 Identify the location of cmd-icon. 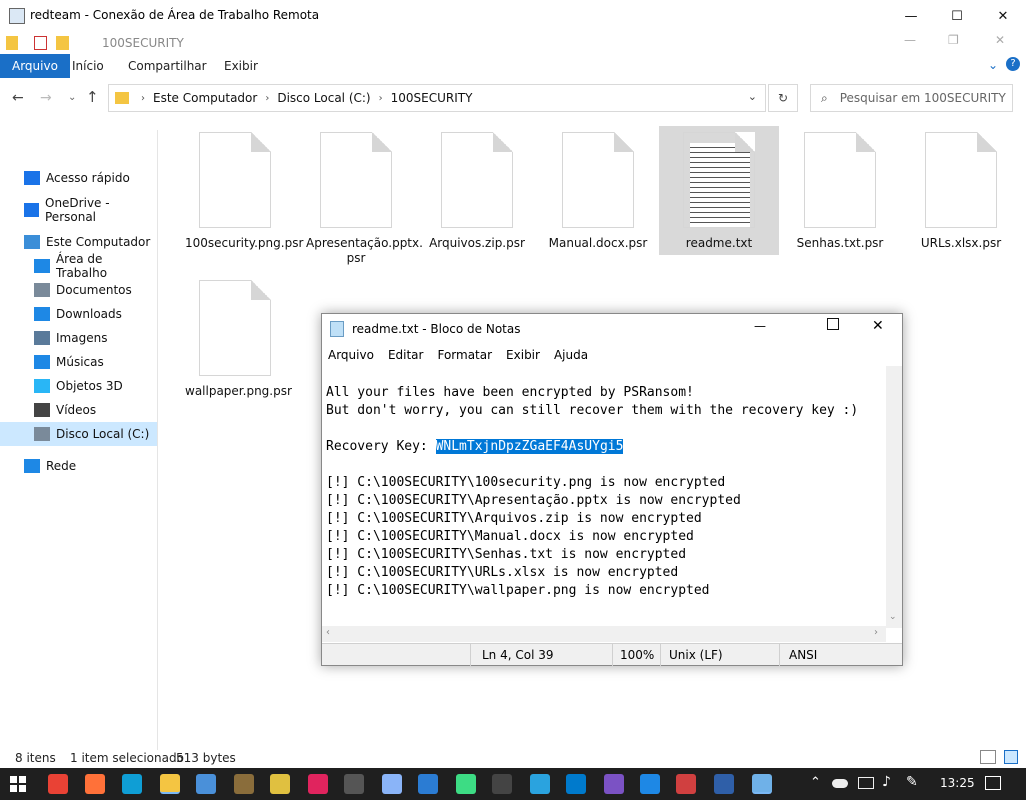
(502, 784).